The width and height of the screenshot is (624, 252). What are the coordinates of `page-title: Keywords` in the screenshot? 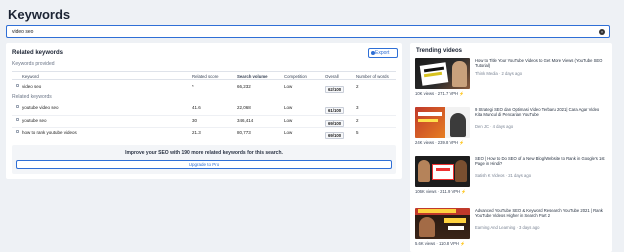 It's located at (39, 14).